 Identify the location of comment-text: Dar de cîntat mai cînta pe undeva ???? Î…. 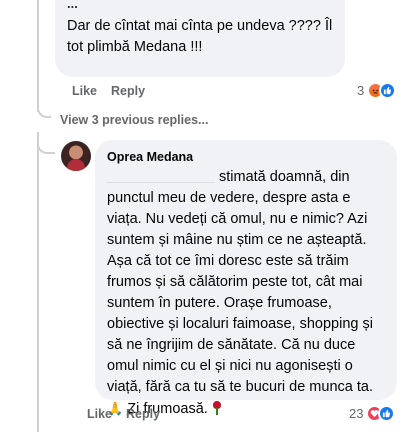
(200, 36).